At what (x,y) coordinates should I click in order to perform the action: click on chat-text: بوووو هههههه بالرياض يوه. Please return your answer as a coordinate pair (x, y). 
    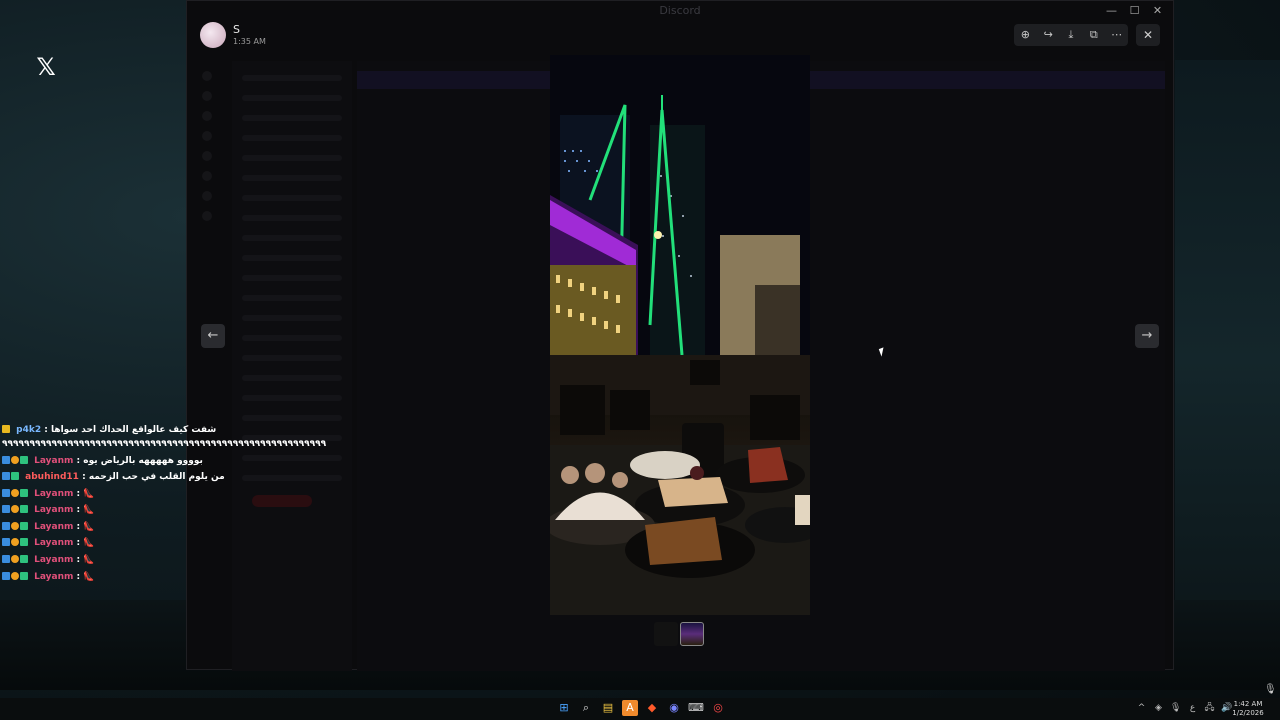
    Looking at the image, I should click on (143, 461).